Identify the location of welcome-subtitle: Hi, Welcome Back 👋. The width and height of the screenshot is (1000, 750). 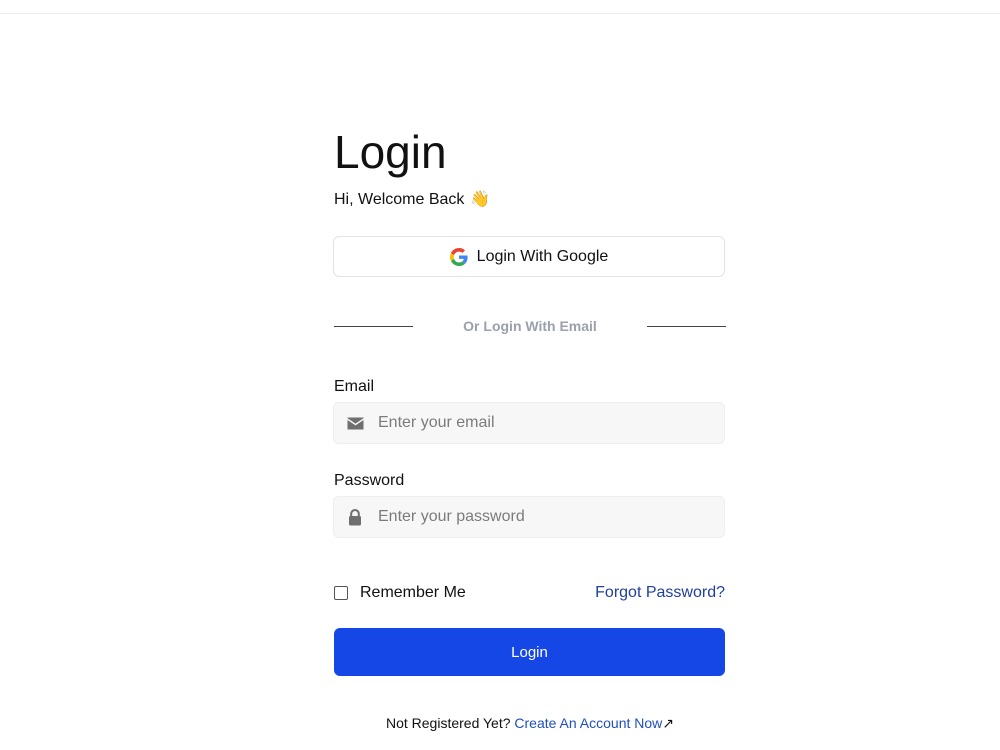
(412, 200).